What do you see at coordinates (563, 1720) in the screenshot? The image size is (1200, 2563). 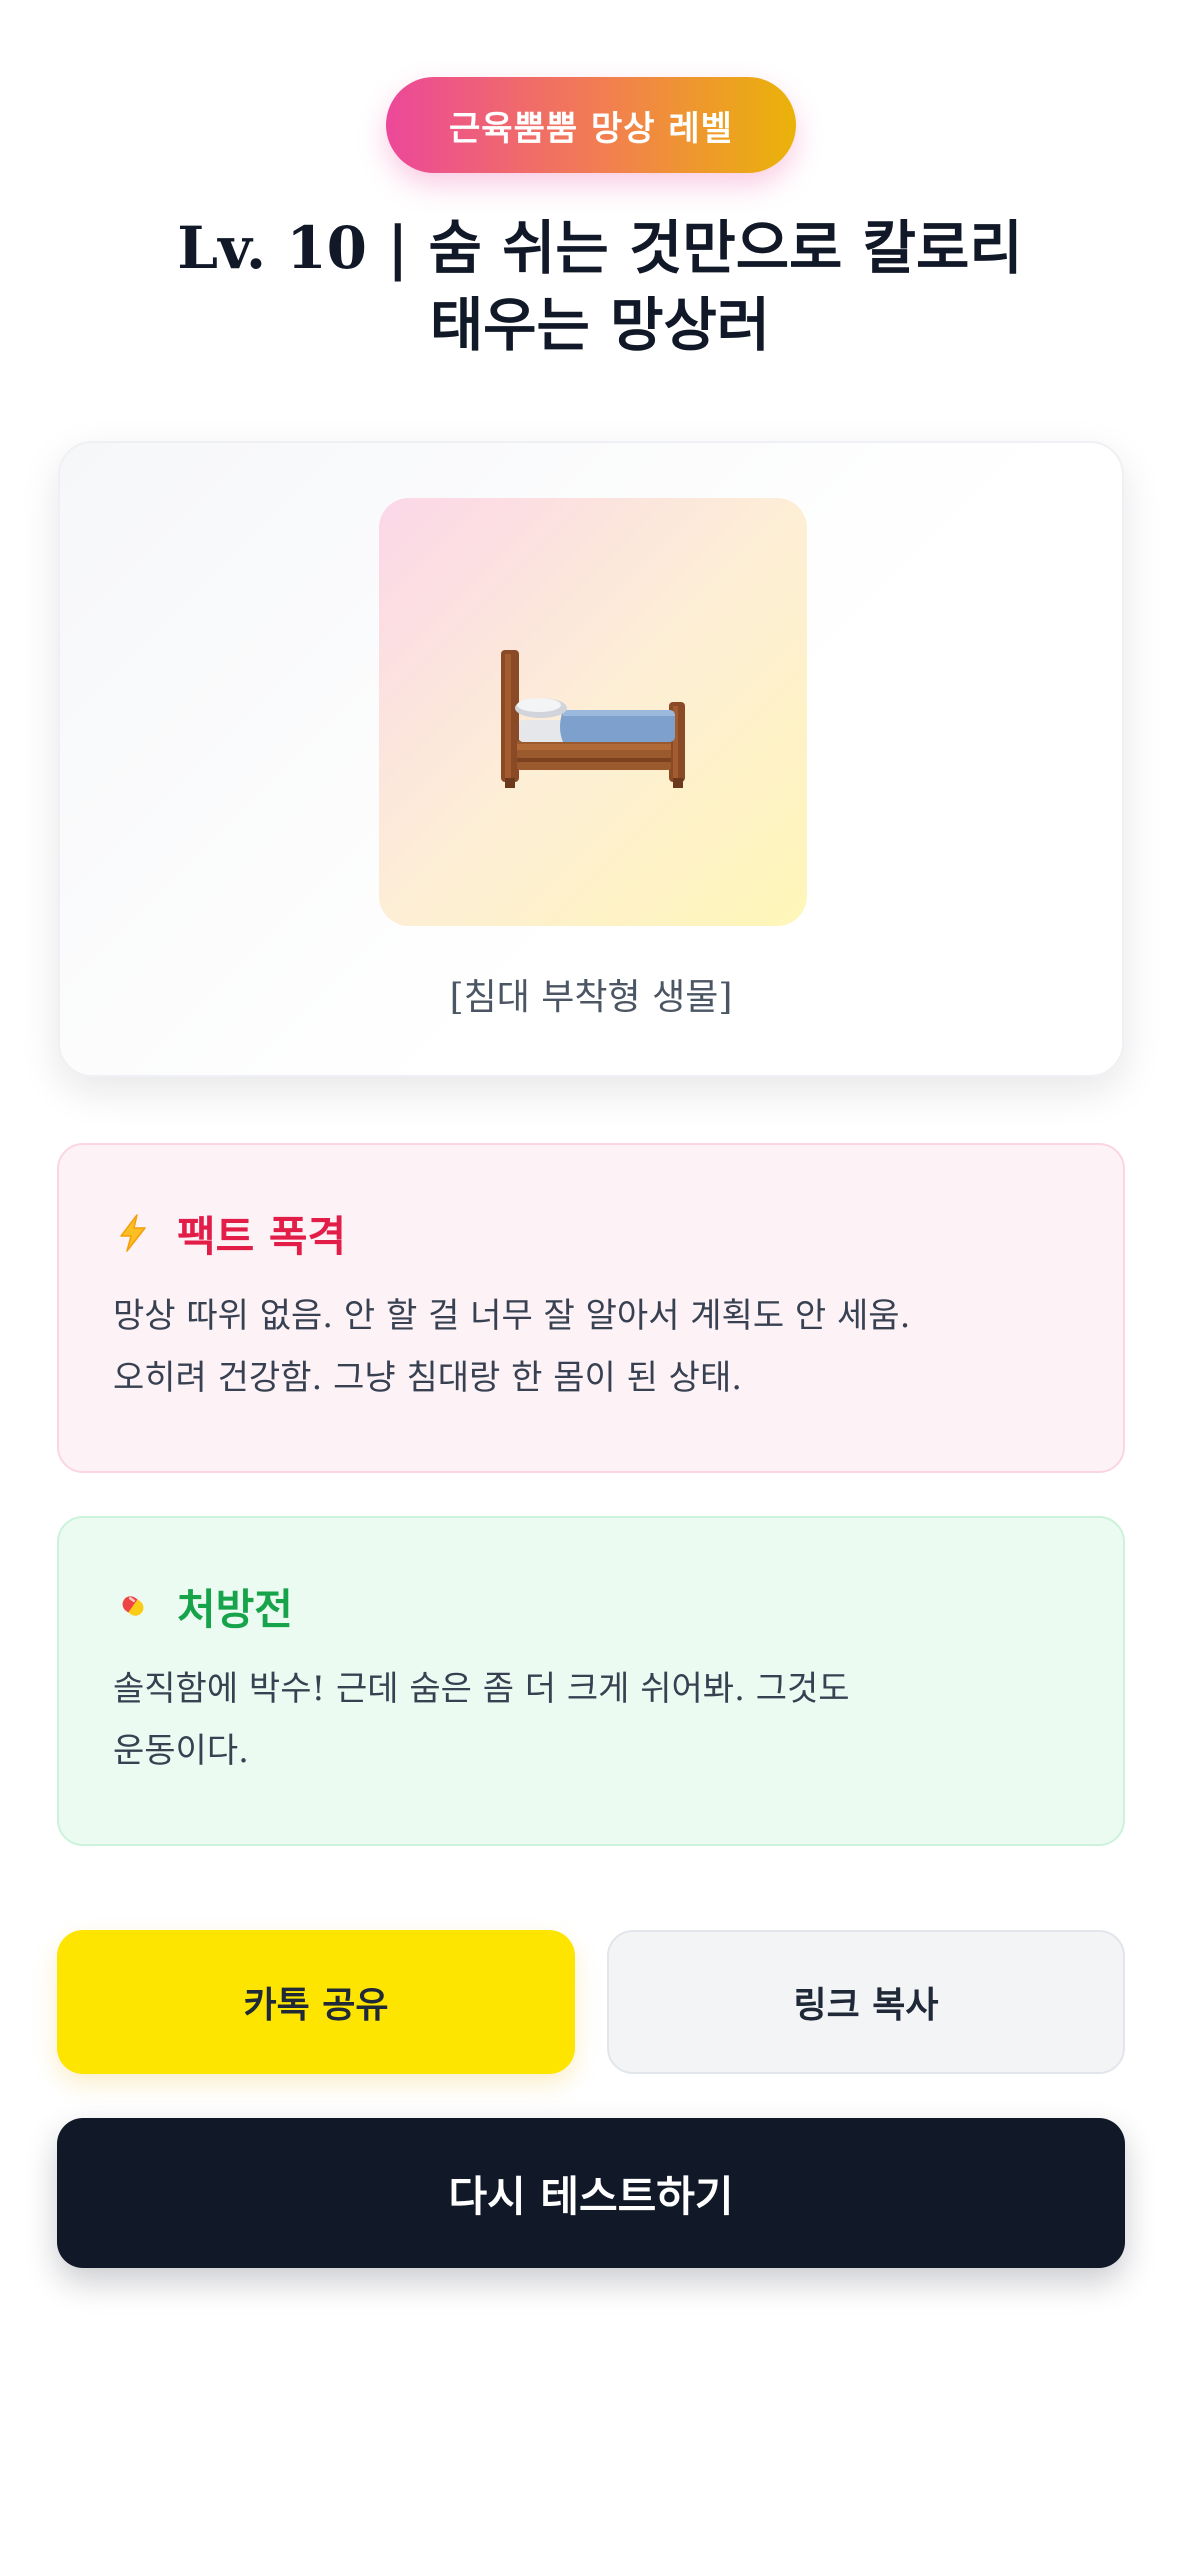 I see `prescription-card-body: 솔직함에 박수! 근데 숨은 좀 더 크게 쉬어봐. 그것도 운동이다.` at bounding box center [563, 1720].